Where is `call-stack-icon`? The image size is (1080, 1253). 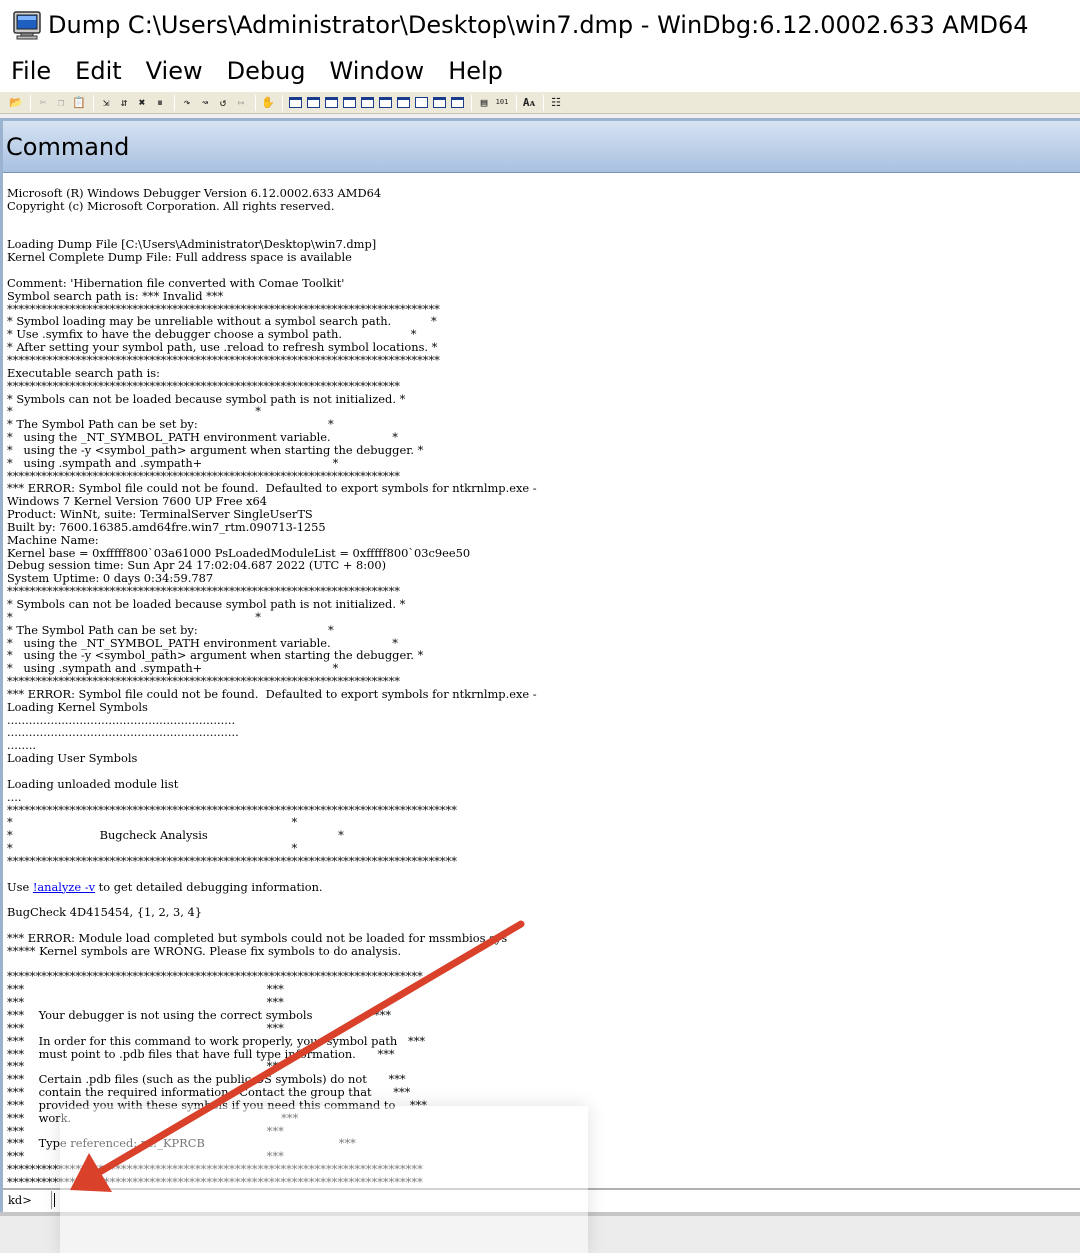
call-stack-icon is located at coordinates (385, 103).